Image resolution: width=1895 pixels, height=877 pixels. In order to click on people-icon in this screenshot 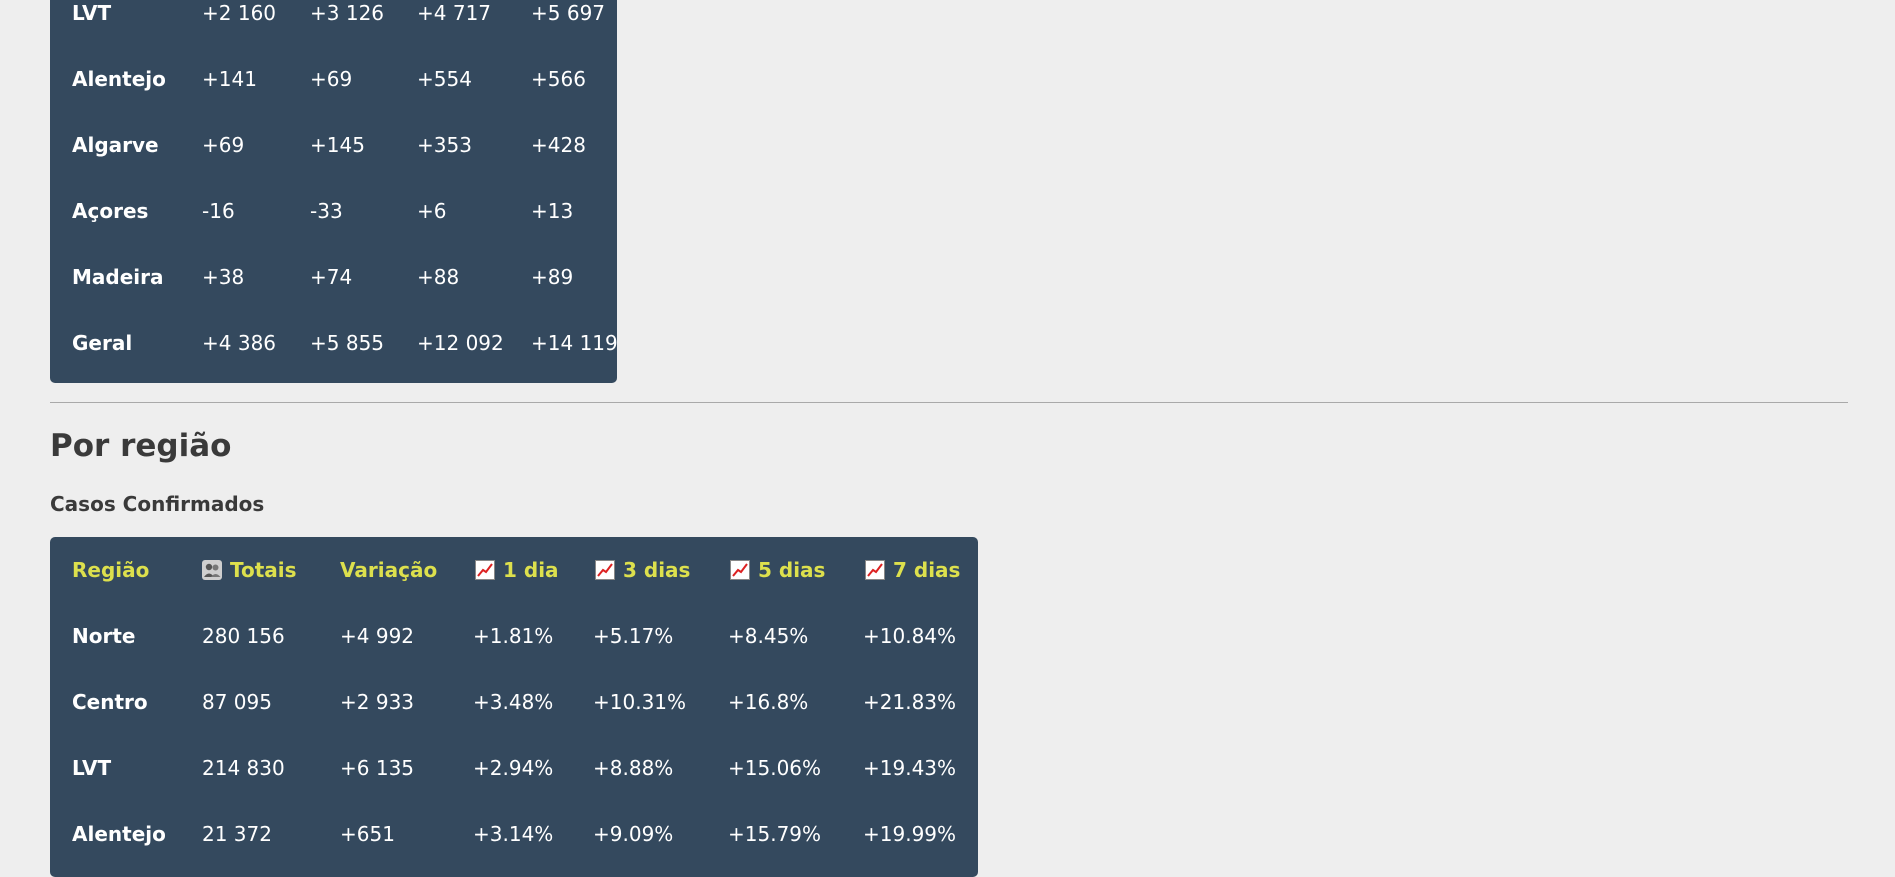, I will do `click(212, 570)`.